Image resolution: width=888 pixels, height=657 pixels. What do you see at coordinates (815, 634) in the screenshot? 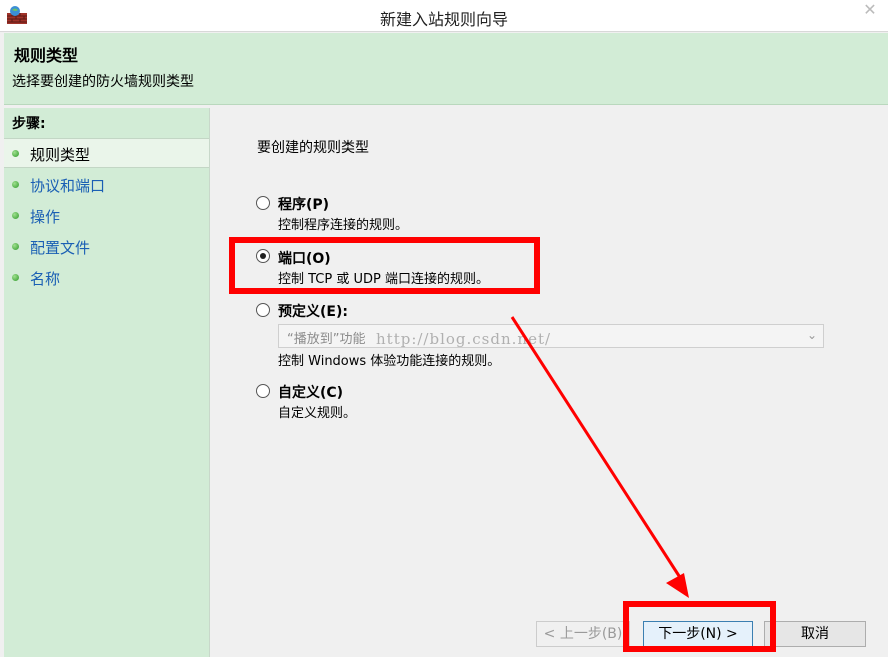
I see `cancel-button: 取消` at bounding box center [815, 634].